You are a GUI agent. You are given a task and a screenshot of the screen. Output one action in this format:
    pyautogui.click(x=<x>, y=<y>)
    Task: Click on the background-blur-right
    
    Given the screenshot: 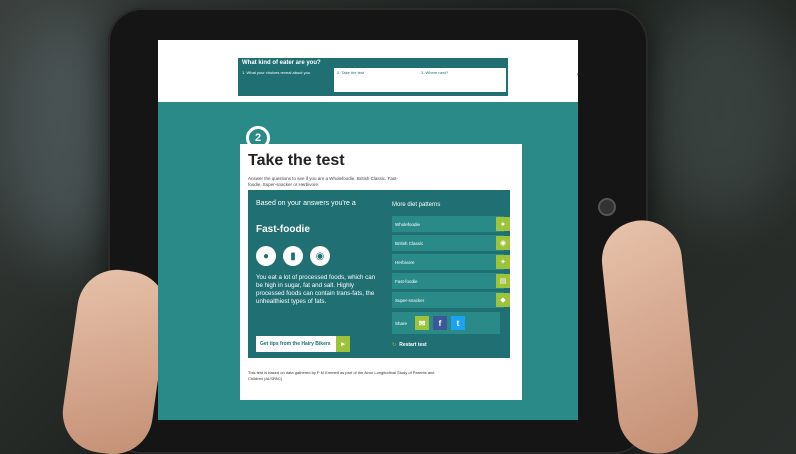 What is the action you would take?
    pyautogui.click(x=718, y=110)
    